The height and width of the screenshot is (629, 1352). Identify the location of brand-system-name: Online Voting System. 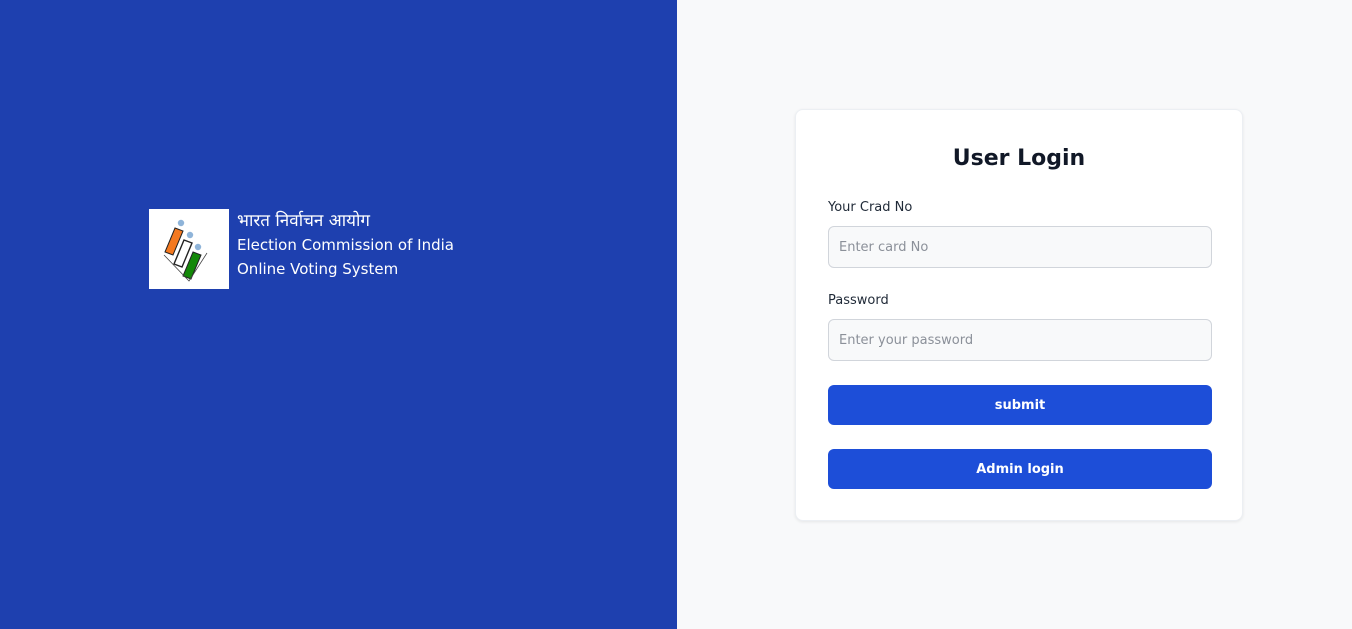
(318, 269).